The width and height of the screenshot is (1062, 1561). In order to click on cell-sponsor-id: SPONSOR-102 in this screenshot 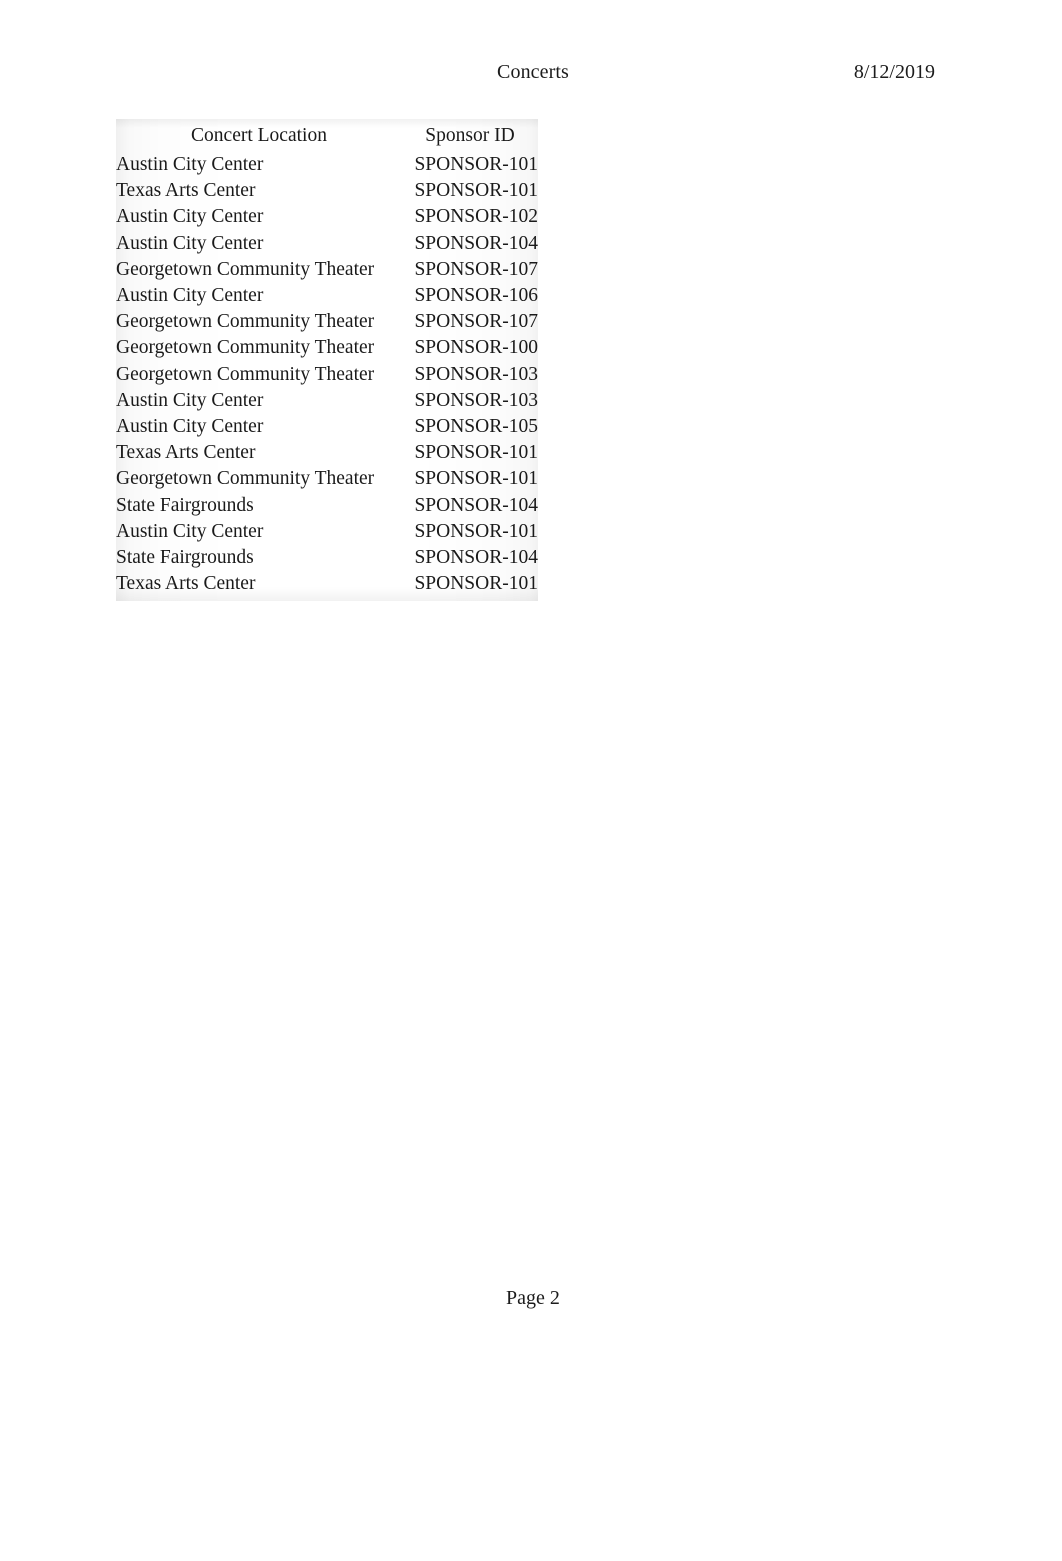, I will do `click(476, 217)`.